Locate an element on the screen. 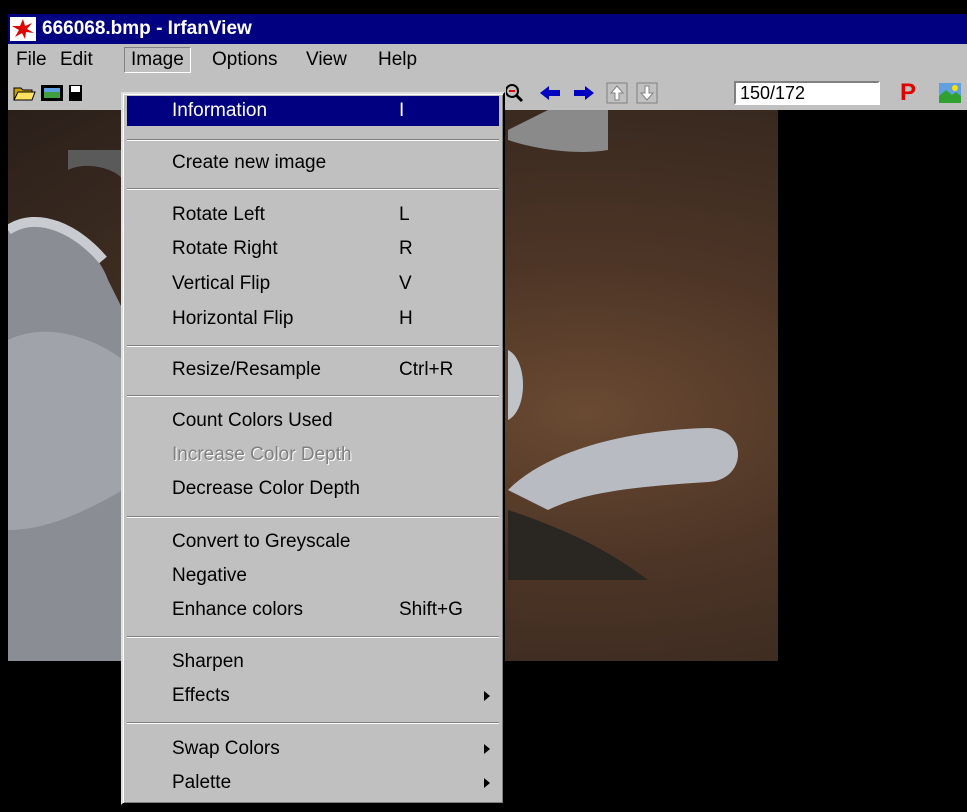  last-image-icon is located at coordinates (647, 93).